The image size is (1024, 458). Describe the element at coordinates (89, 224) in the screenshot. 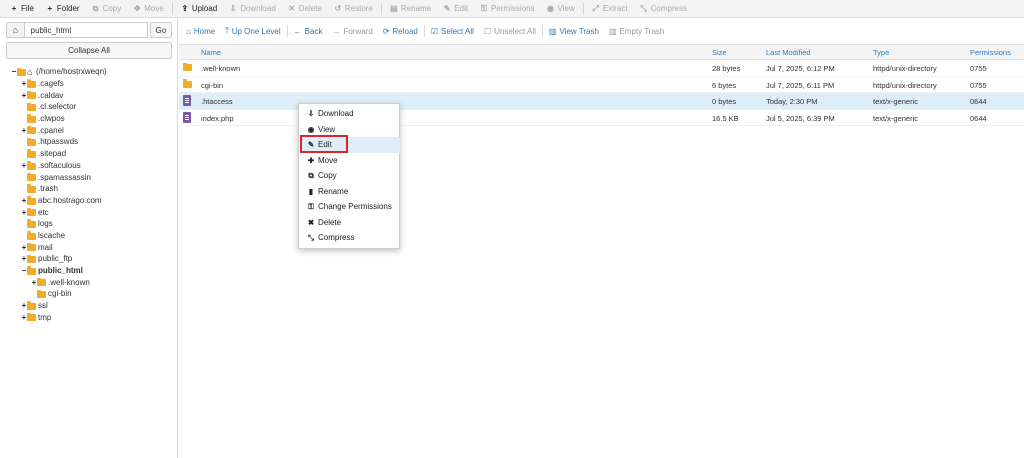

I see `tree-item-logs: logs` at that location.